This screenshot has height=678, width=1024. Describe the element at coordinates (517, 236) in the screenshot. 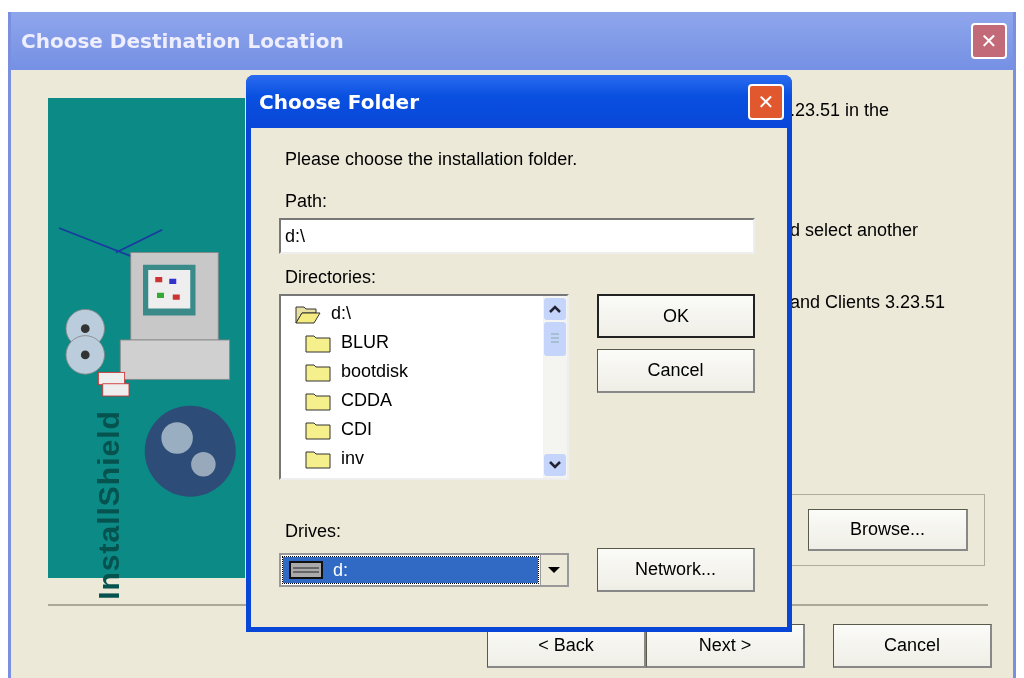

I see `path-field: d:\` at that location.